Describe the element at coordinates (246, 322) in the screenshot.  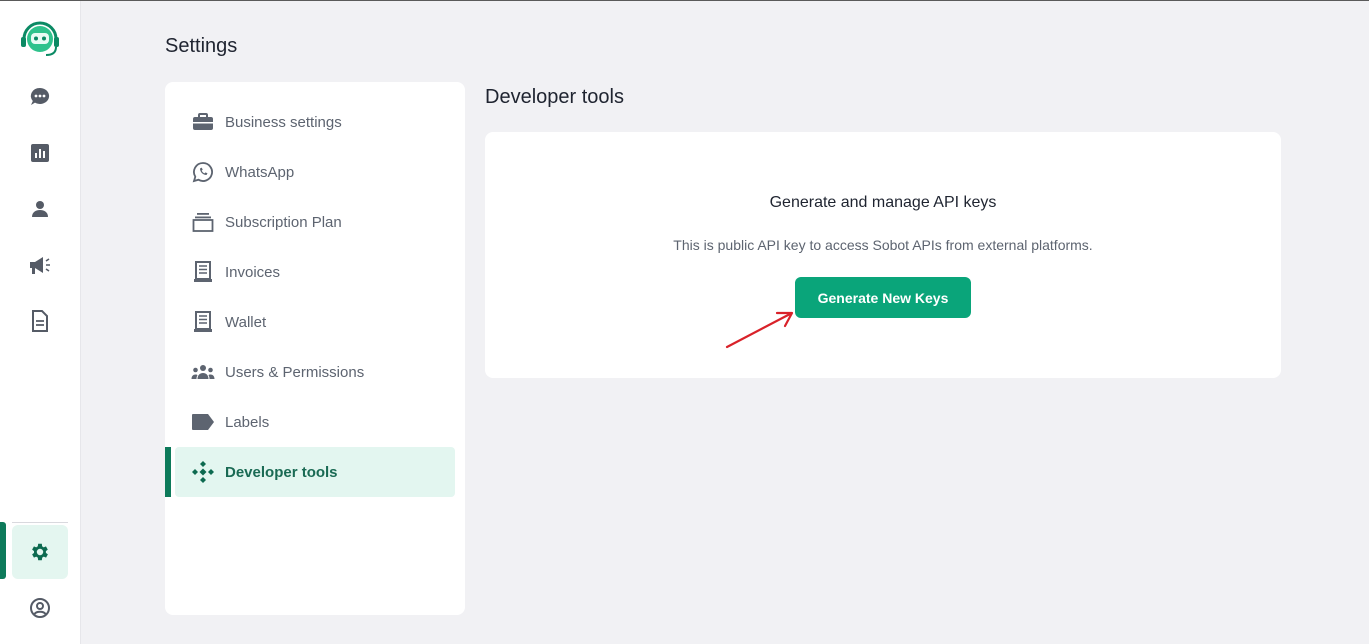
I see `menu-item-label: Wallet` at that location.